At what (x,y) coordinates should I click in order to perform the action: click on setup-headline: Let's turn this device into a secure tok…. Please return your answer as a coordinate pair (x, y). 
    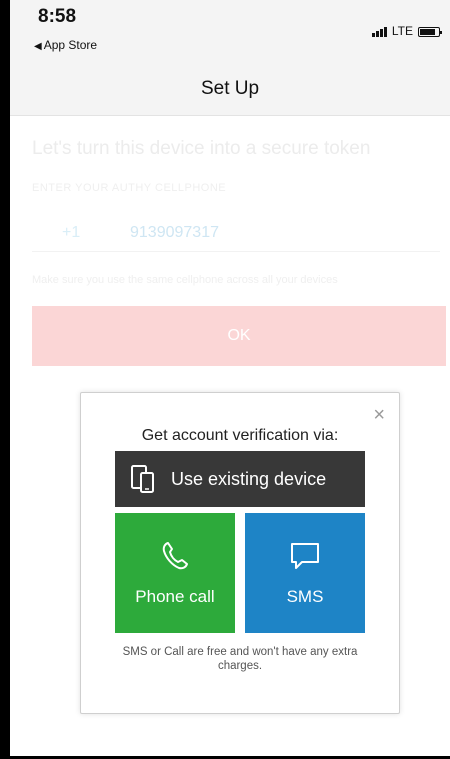
    Looking at the image, I should click on (201, 148).